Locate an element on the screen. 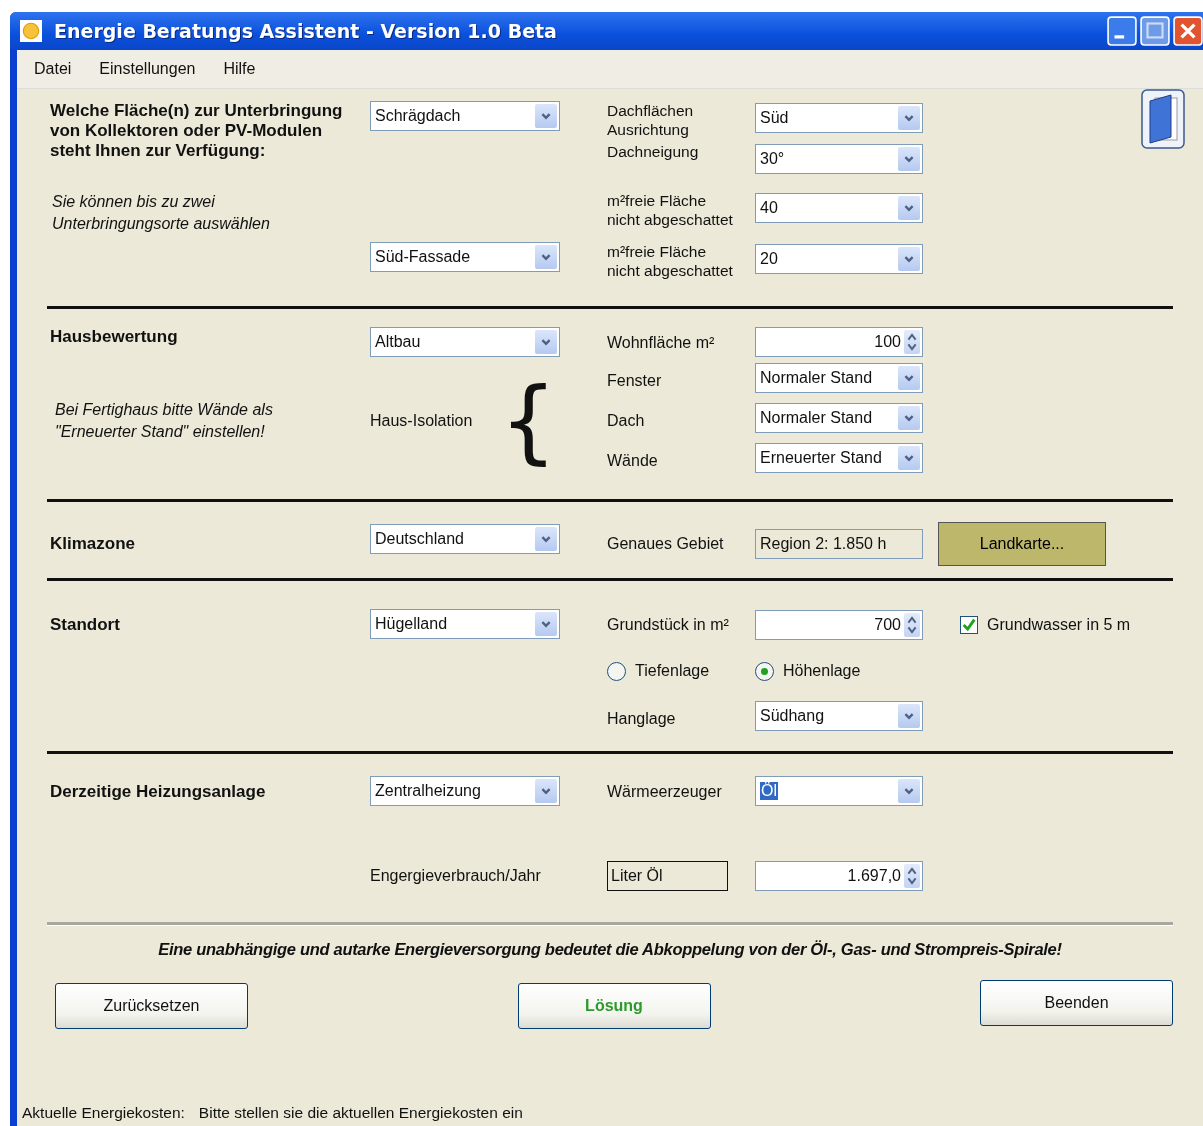 The height and width of the screenshot is (1126, 1203). checkbox-label: Grundwasser in 5 m is located at coordinates (1059, 625).